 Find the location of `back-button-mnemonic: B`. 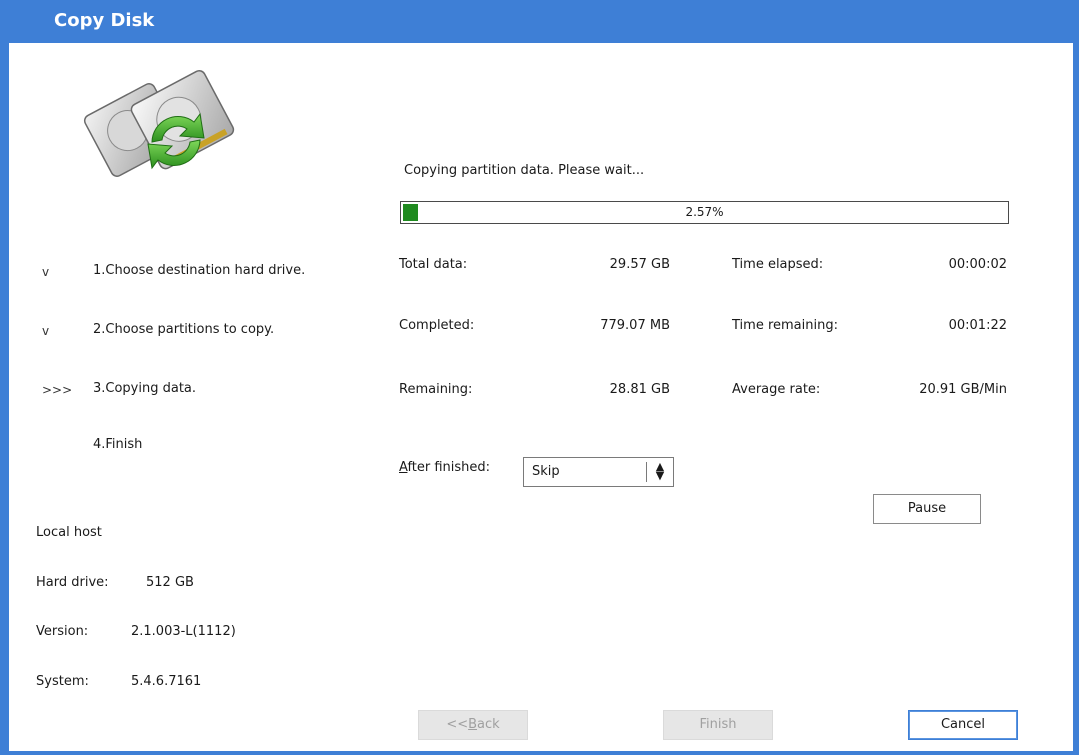

back-button-mnemonic: B is located at coordinates (473, 724).